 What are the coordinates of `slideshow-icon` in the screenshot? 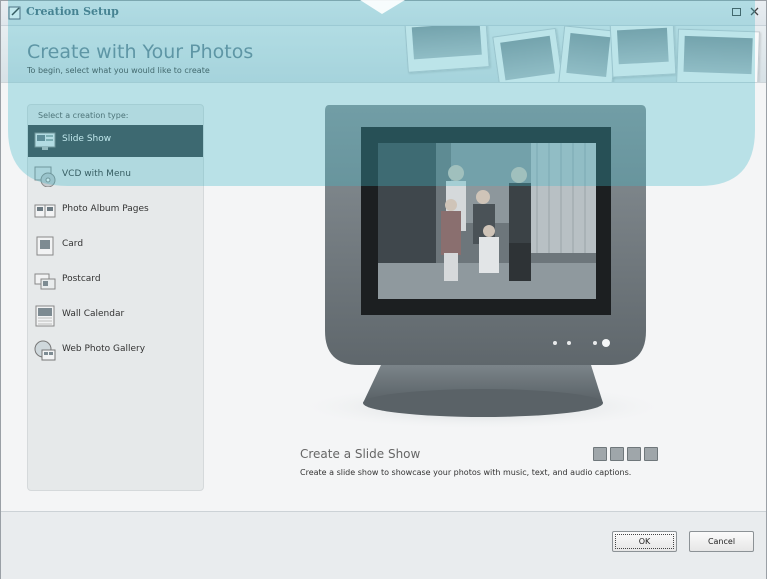 It's located at (45, 141).